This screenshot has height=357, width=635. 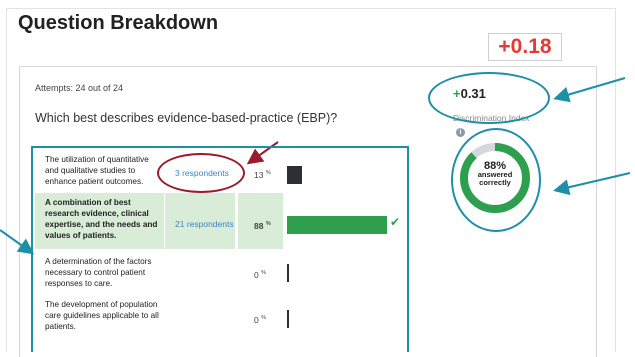 What do you see at coordinates (79, 88) in the screenshot?
I see `attempts-count: Attempts: 24 out of 24` at bounding box center [79, 88].